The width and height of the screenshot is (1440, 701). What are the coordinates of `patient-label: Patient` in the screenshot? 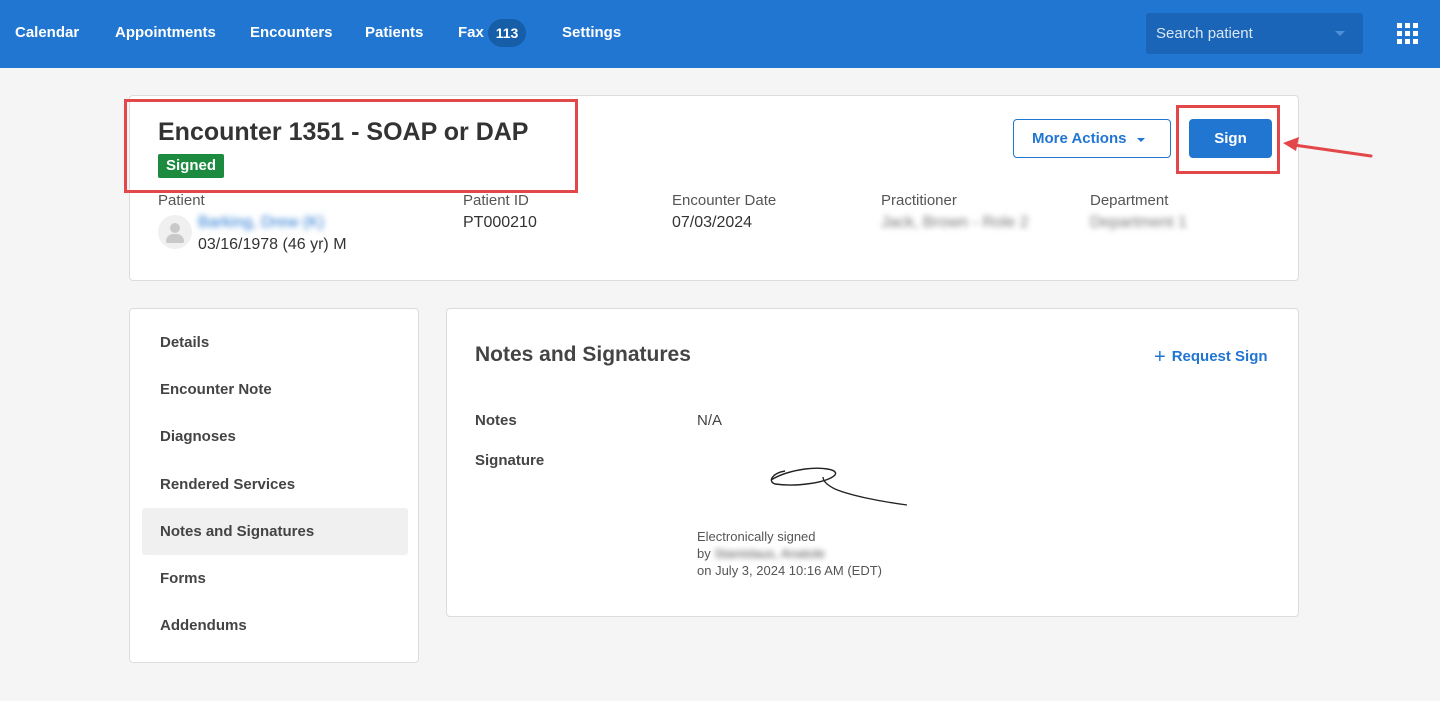 It's located at (181, 200).